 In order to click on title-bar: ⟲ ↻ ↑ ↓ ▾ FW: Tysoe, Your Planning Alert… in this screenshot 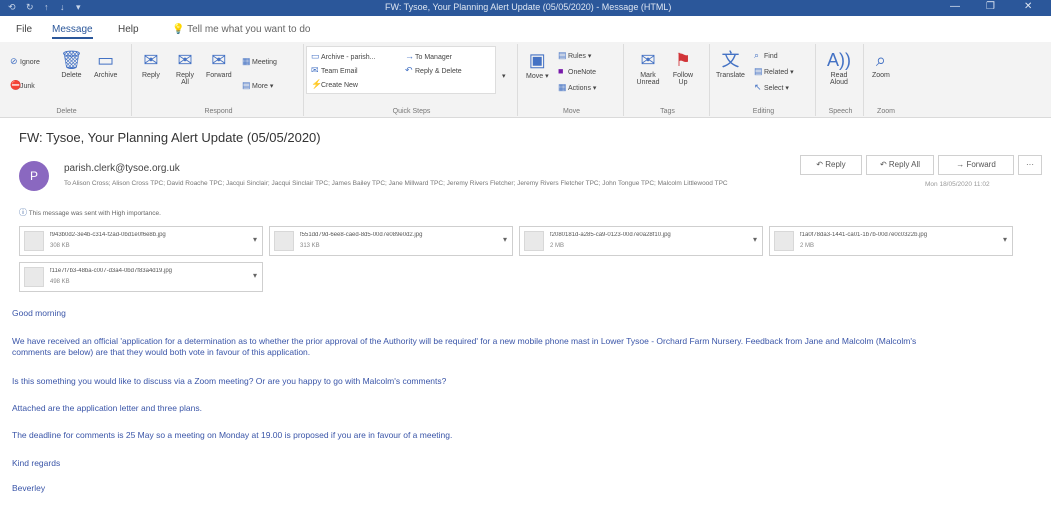, I will do `click(525, 8)`.